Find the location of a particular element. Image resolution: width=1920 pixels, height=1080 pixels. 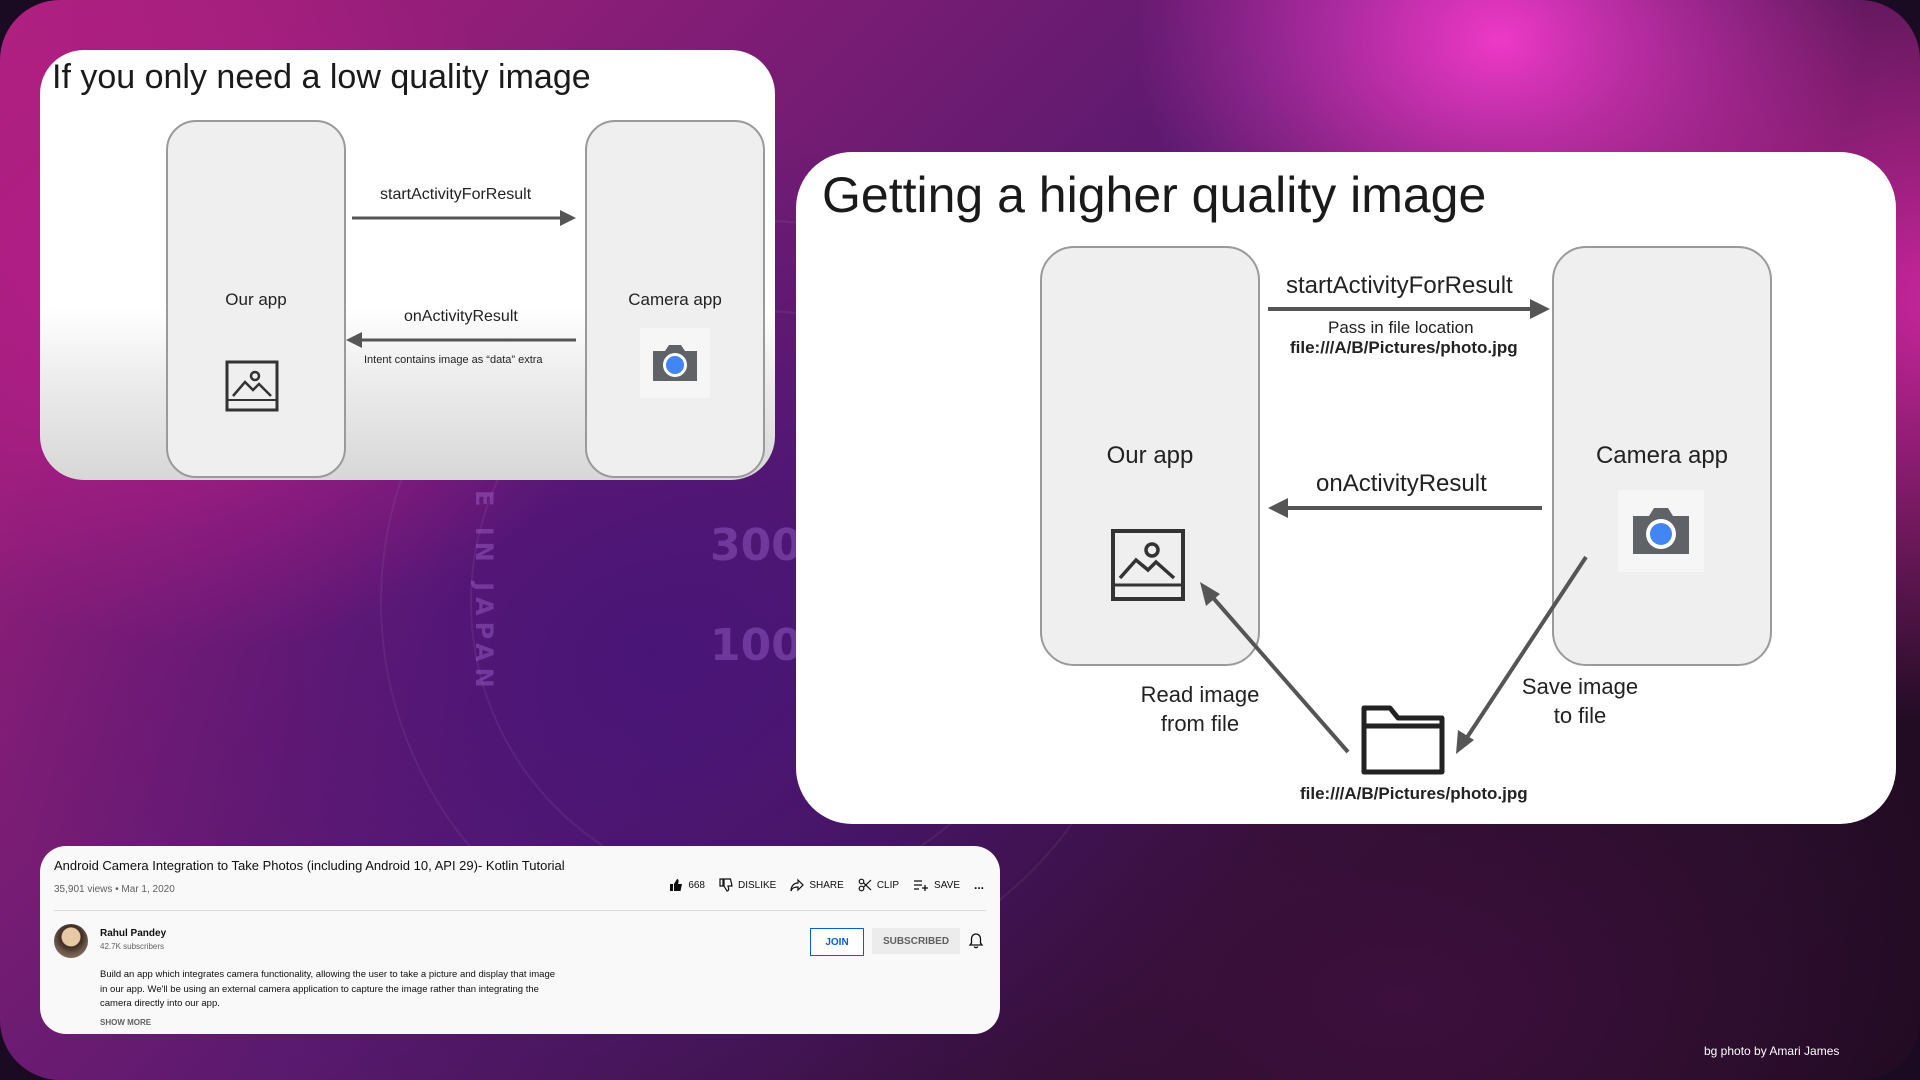

save-icon is located at coordinates (921, 885).